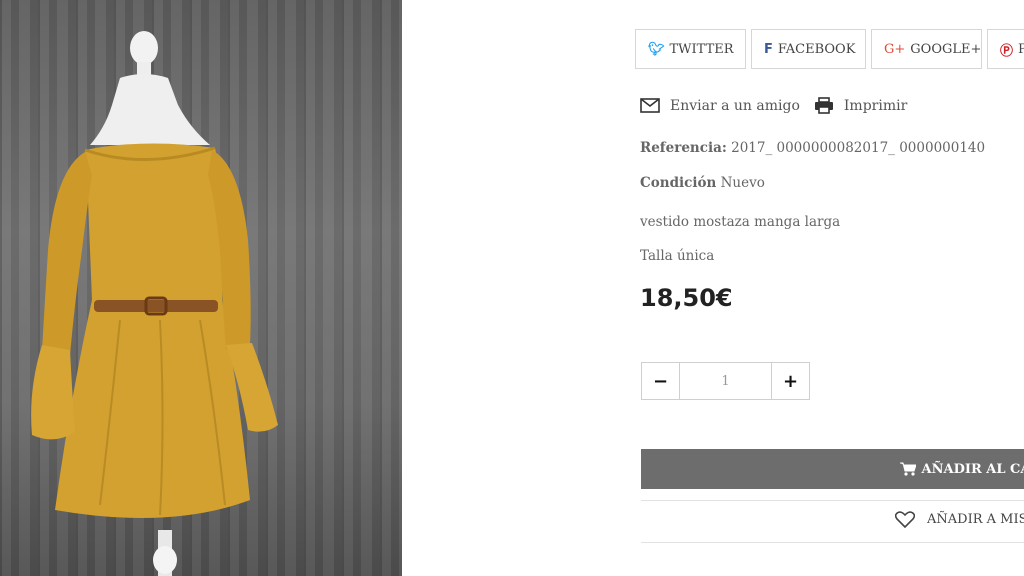 This screenshot has height=576, width=1024. What do you see at coordinates (677, 256) in the screenshot?
I see `product-size: Talla única` at bounding box center [677, 256].